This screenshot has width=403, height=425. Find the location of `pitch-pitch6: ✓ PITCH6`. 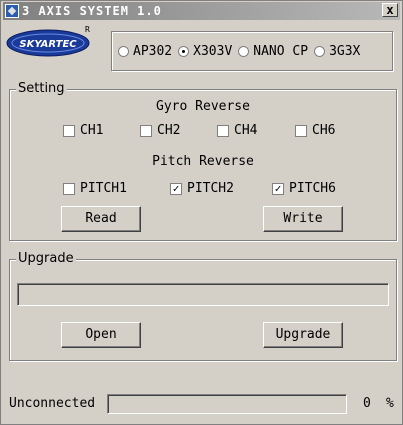

pitch-pitch6: ✓ PITCH6 is located at coordinates (304, 188).